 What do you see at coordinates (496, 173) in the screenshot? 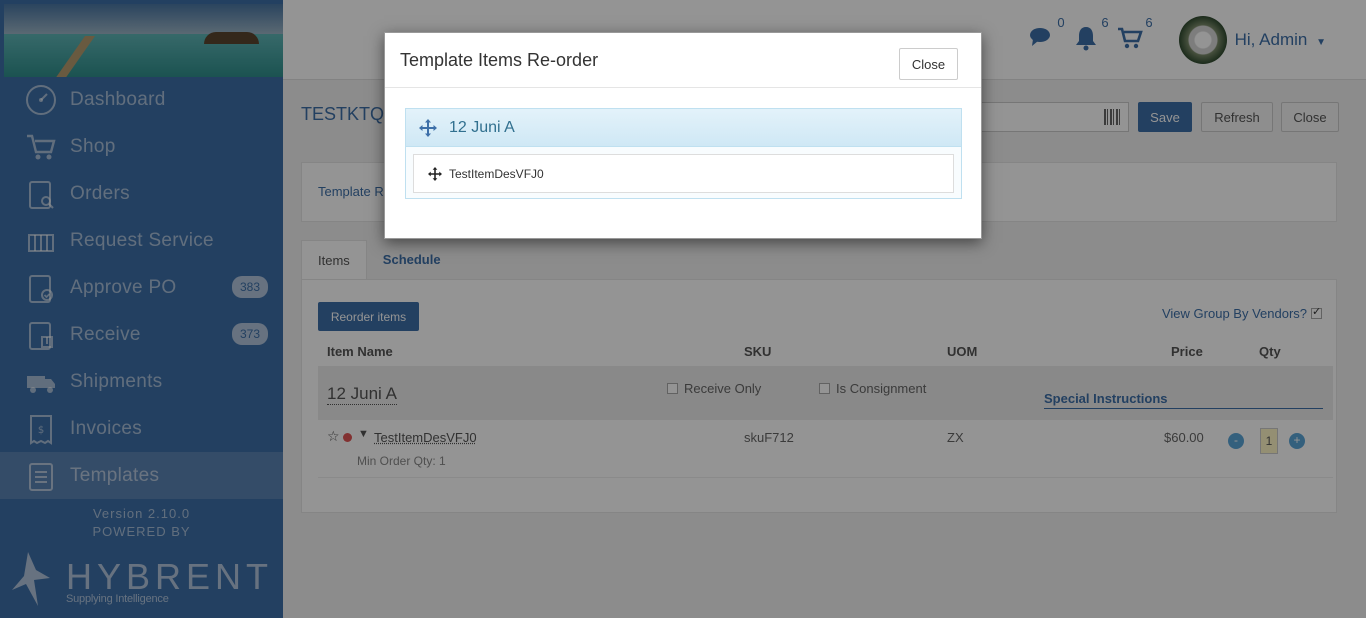
I see `reorder-item-name: TestItemDesVFJ0` at bounding box center [496, 173].